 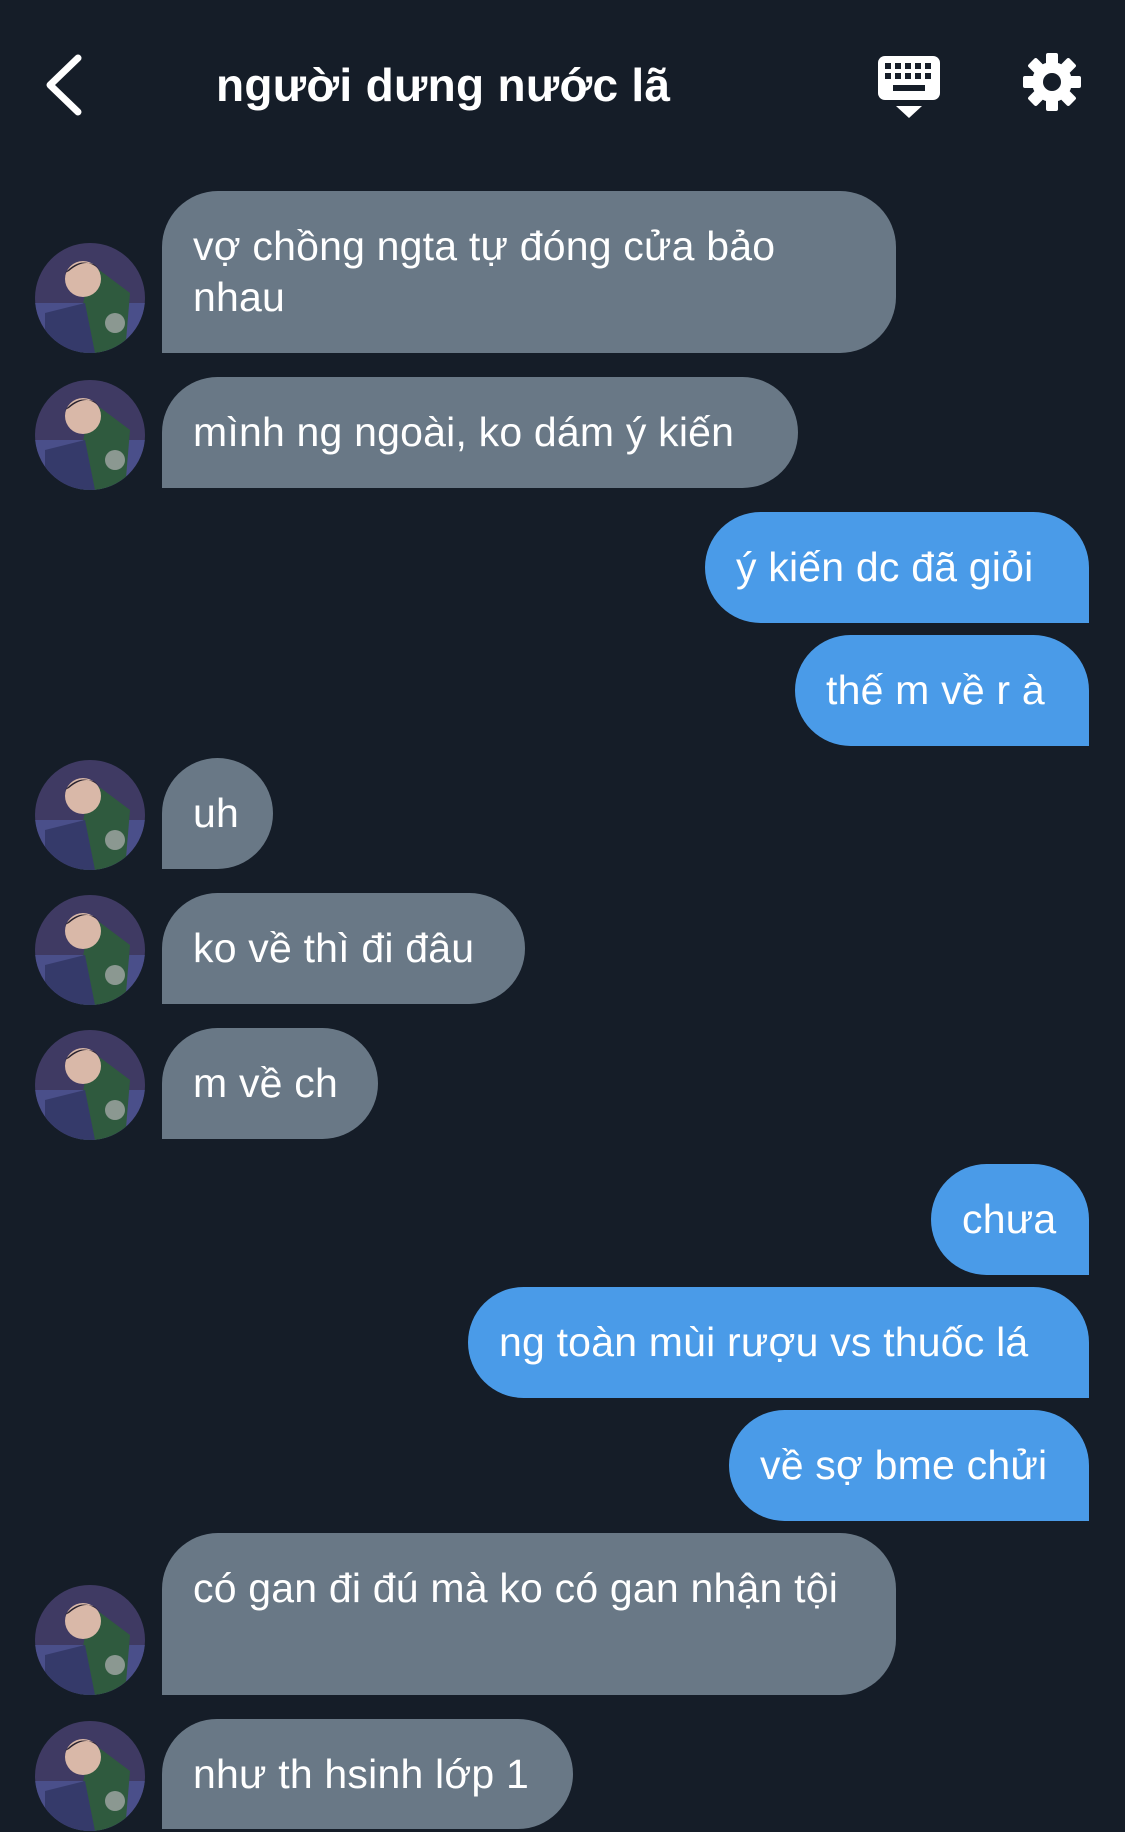 What do you see at coordinates (480, 432) in the screenshot?
I see `message-bubble-incoming: mình ng ngoài, ko dám ý kiến` at bounding box center [480, 432].